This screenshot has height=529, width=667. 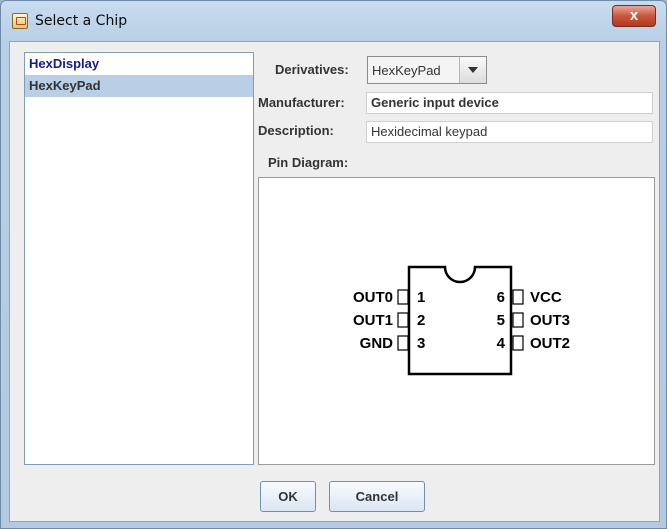 I want to click on chip-pin-diagram: OUT0 OUT1 GND 1 2 3 6 5 4 VCC OUT3 OUT2, so click(x=461, y=320).